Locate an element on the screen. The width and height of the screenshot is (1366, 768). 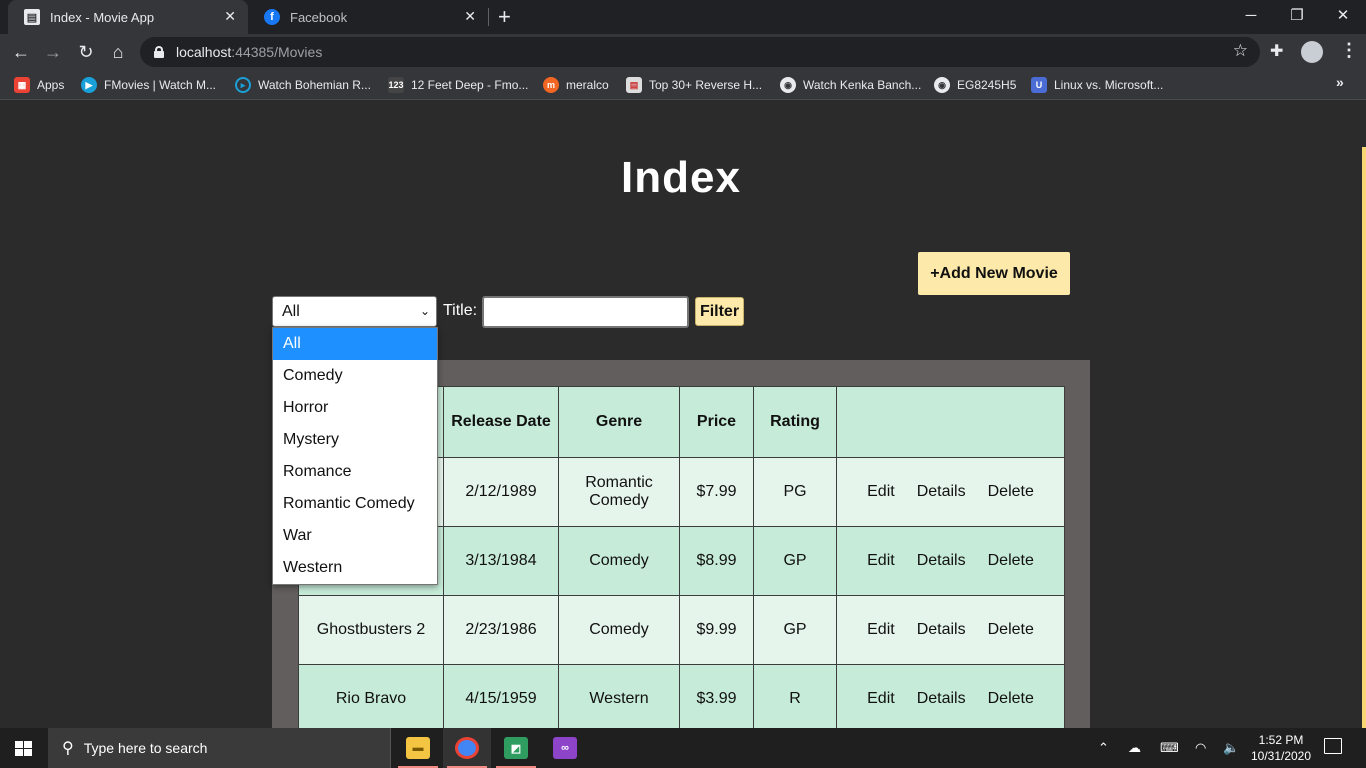
close-window-button: ✕ is located at coordinates (1343, 15).